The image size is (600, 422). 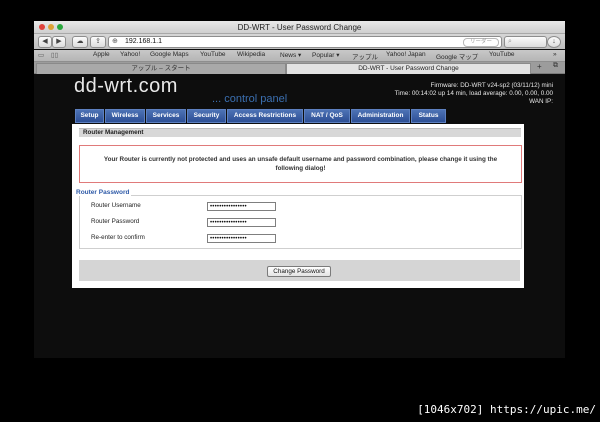 What do you see at coordinates (89, 116) in the screenshot?
I see `tab-setup: Setup` at bounding box center [89, 116].